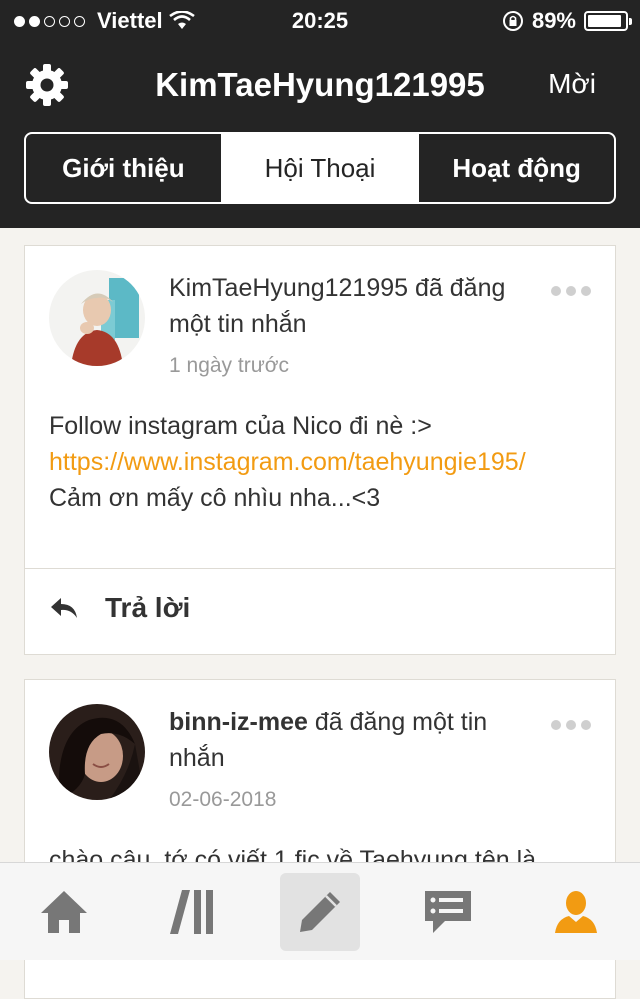  Describe the element at coordinates (320, 20) in the screenshot. I see `status-bar: Viettel 20:25 89%` at that location.